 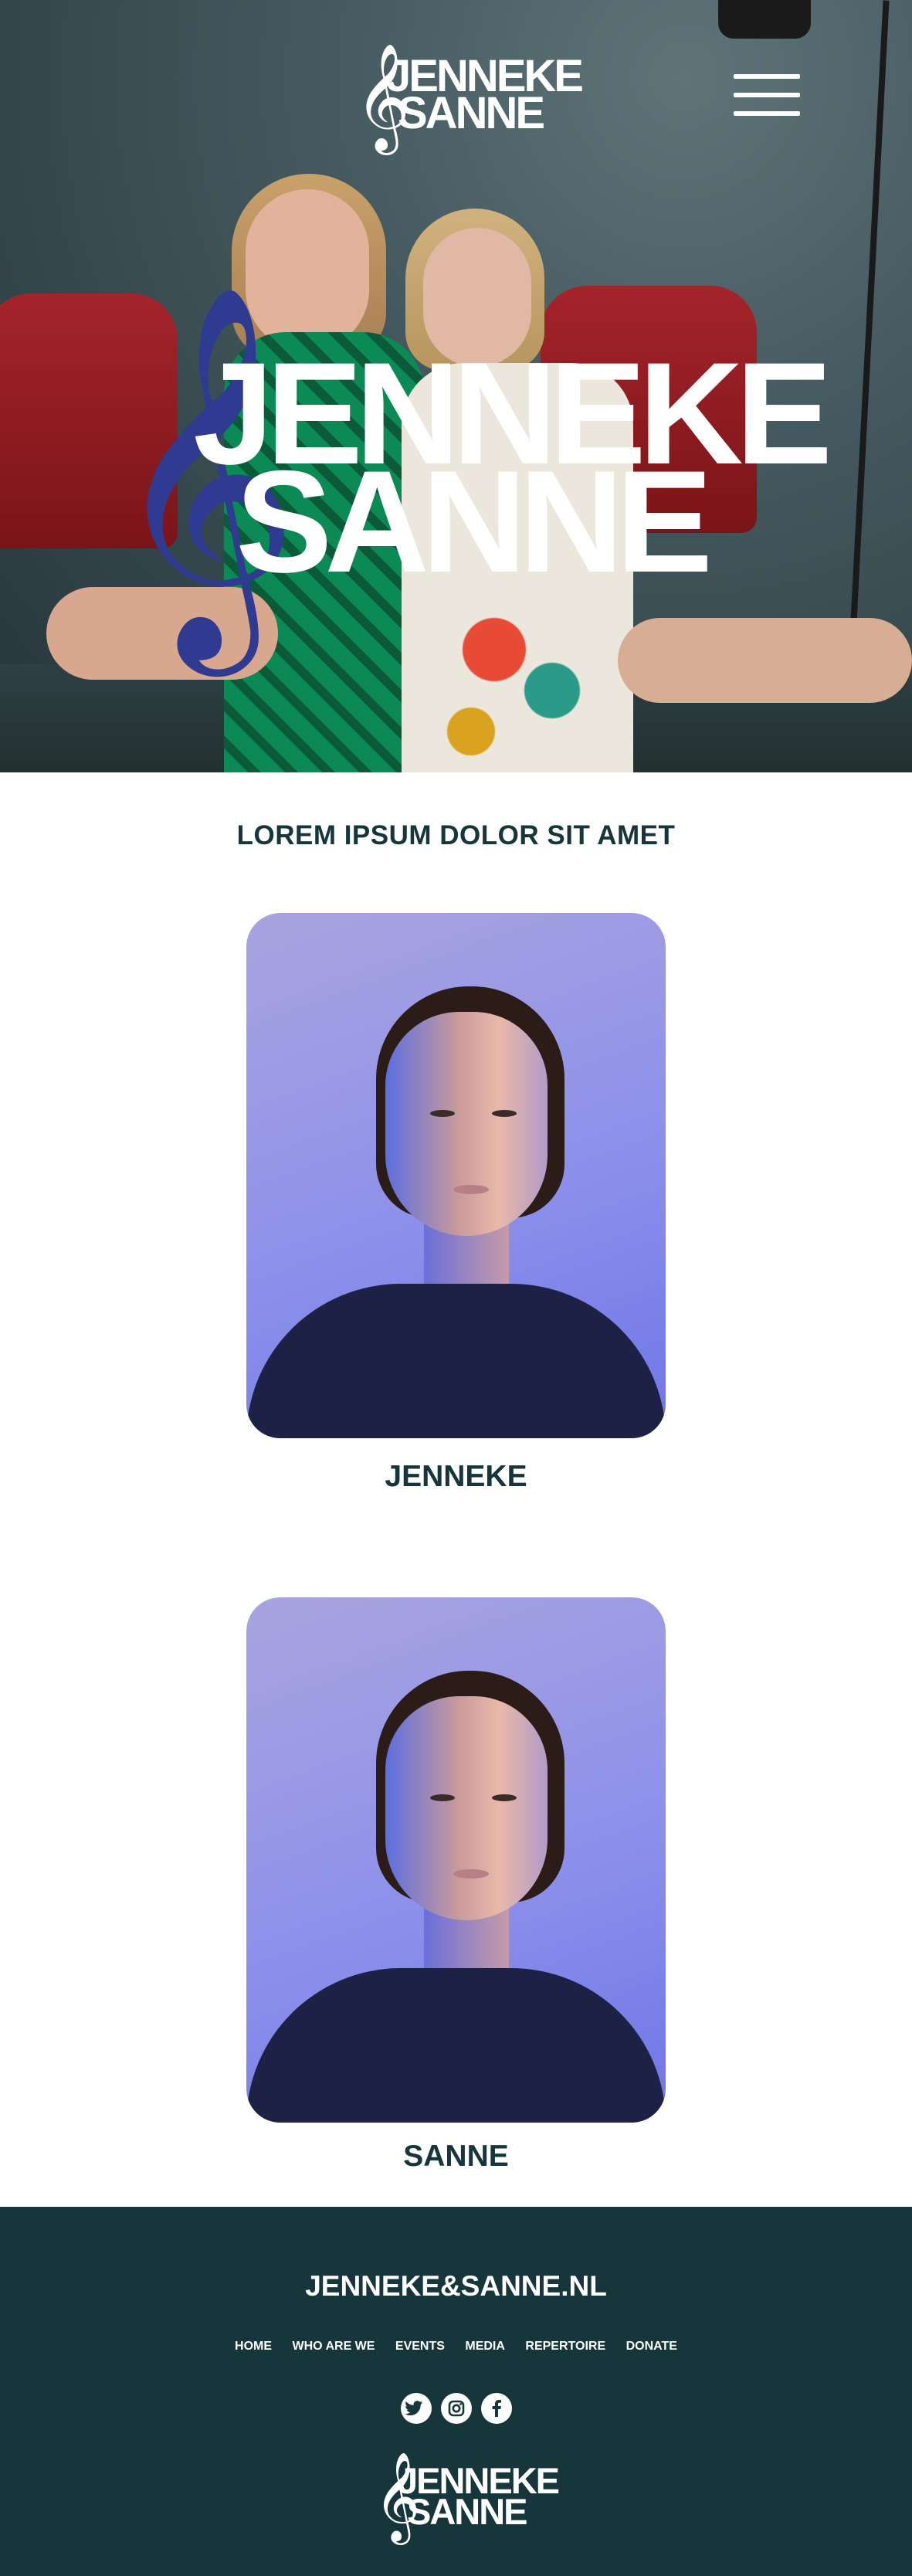 I want to click on footer-site-name: JENNEKE&SANNE.NL, so click(x=456, y=2286).